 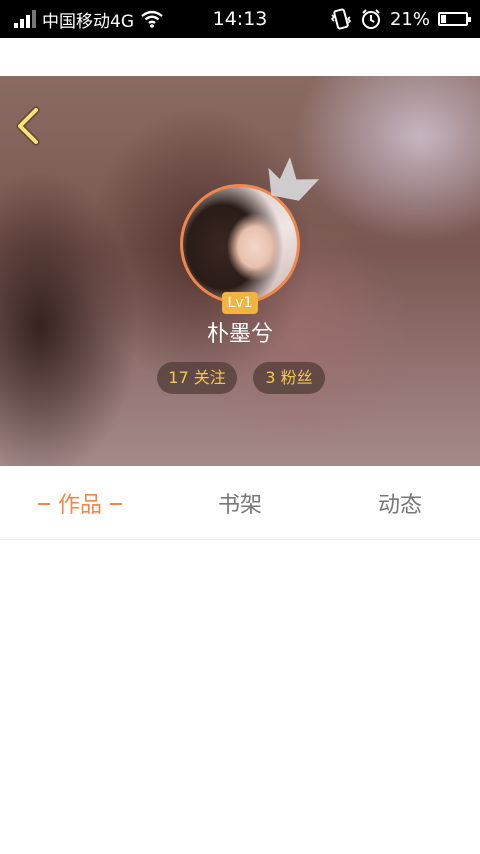 I want to click on tab-active-dash-left, so click(x=43, y=504).